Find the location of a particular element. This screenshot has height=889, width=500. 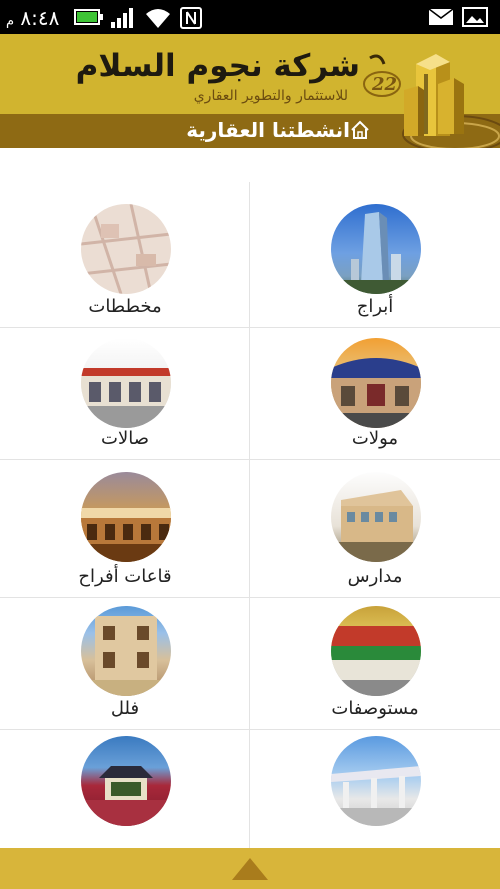

activity-halls: صالات is located at coordinates (125, 393).